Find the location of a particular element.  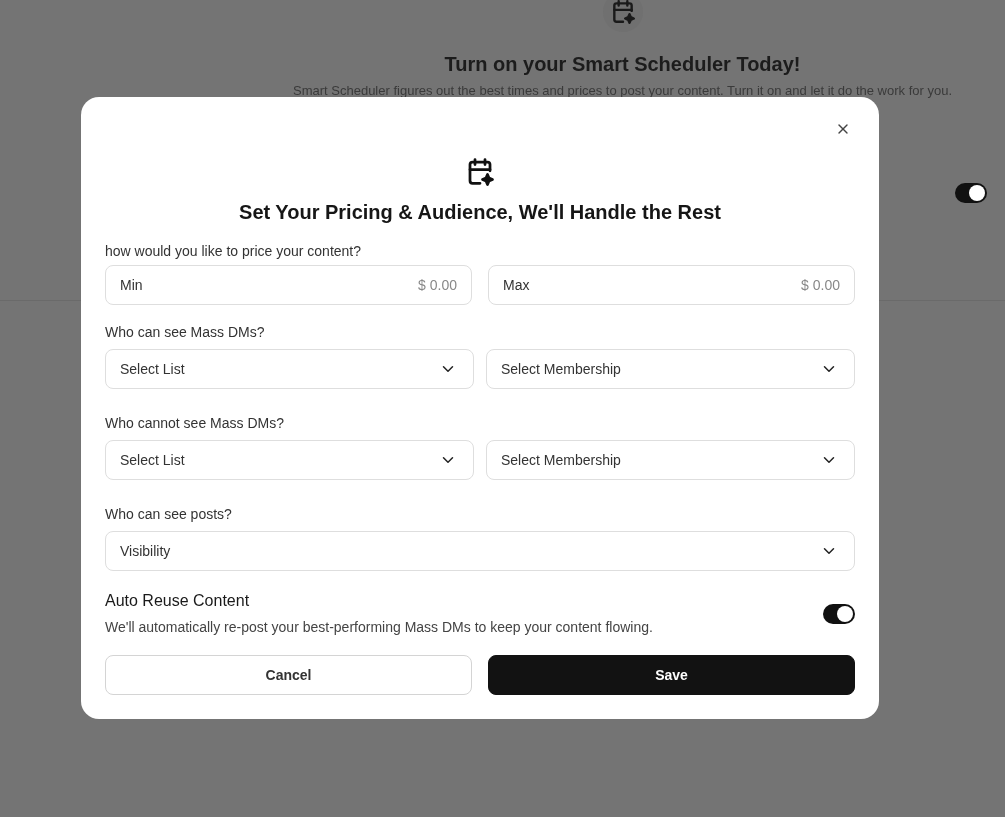

field-label: Who can see posts? is located at coordinates (169, 514).